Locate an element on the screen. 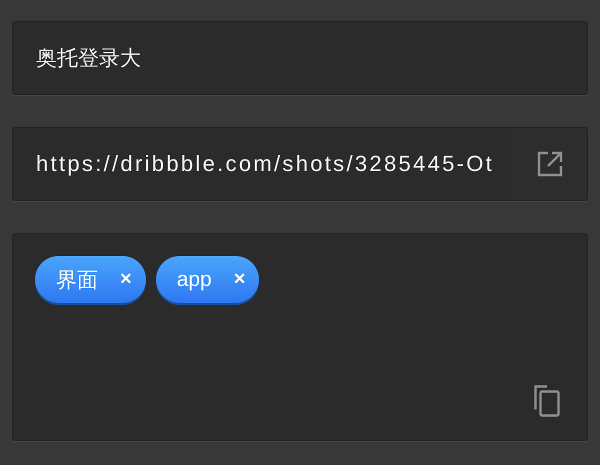  tag-label: 界面 is located at coordinates (77, 281).